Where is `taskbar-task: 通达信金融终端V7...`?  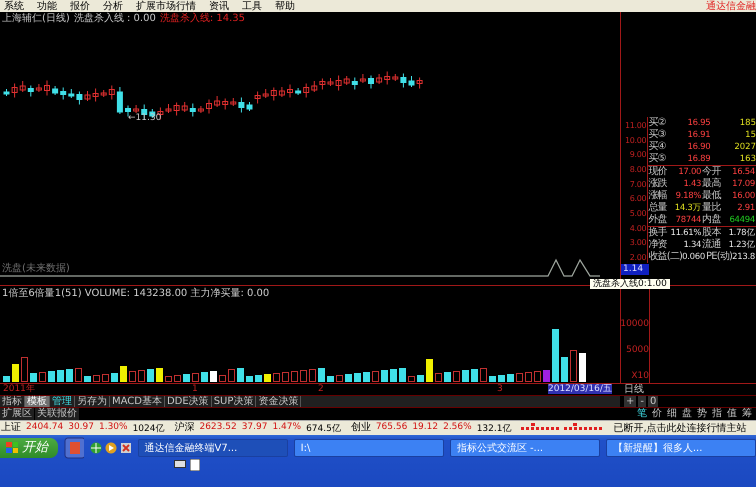 taskbar-task: 通达信金融终端V7... is located at coordinates (213, 448).